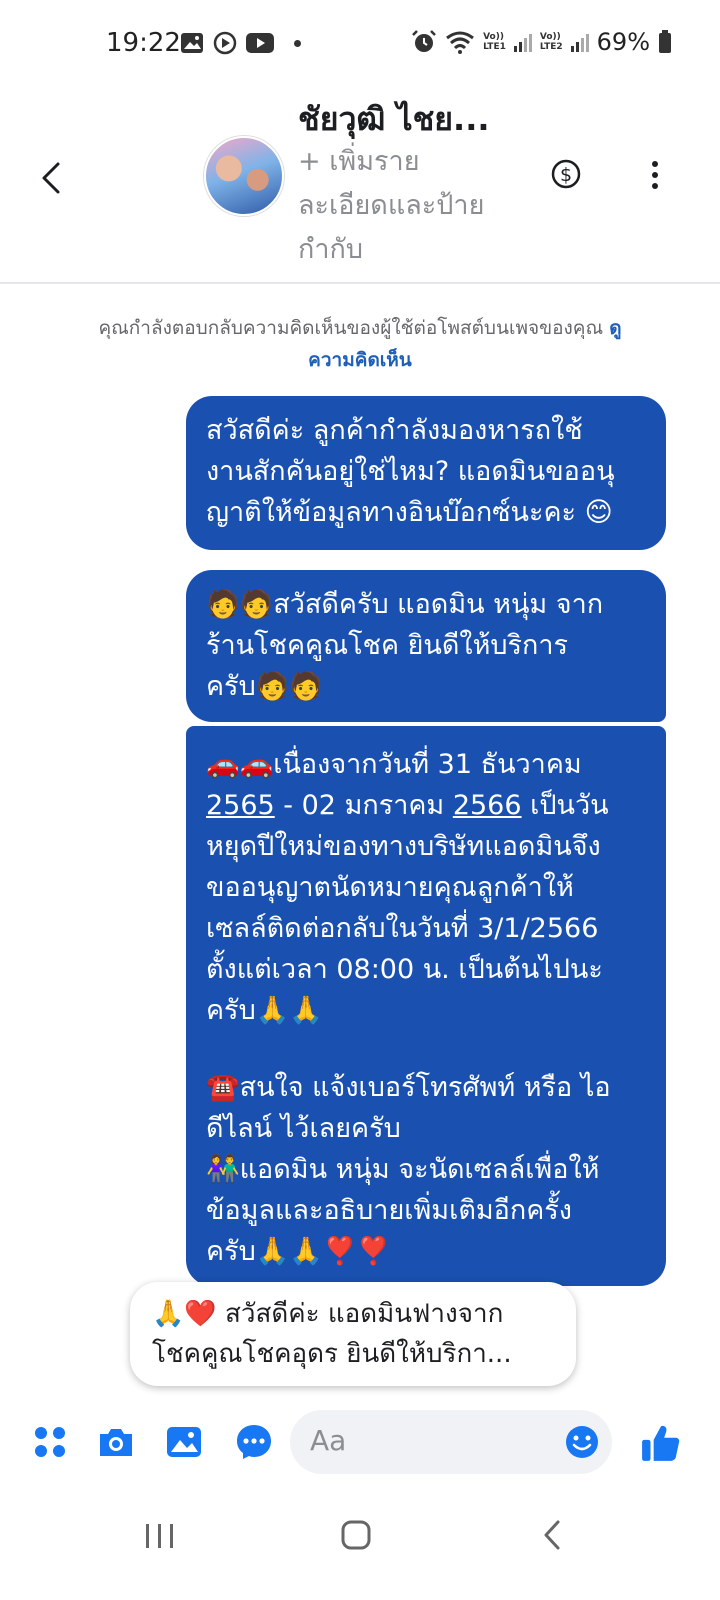  I want to click on message-text: - 02 มกราคม, so click(363, 805).